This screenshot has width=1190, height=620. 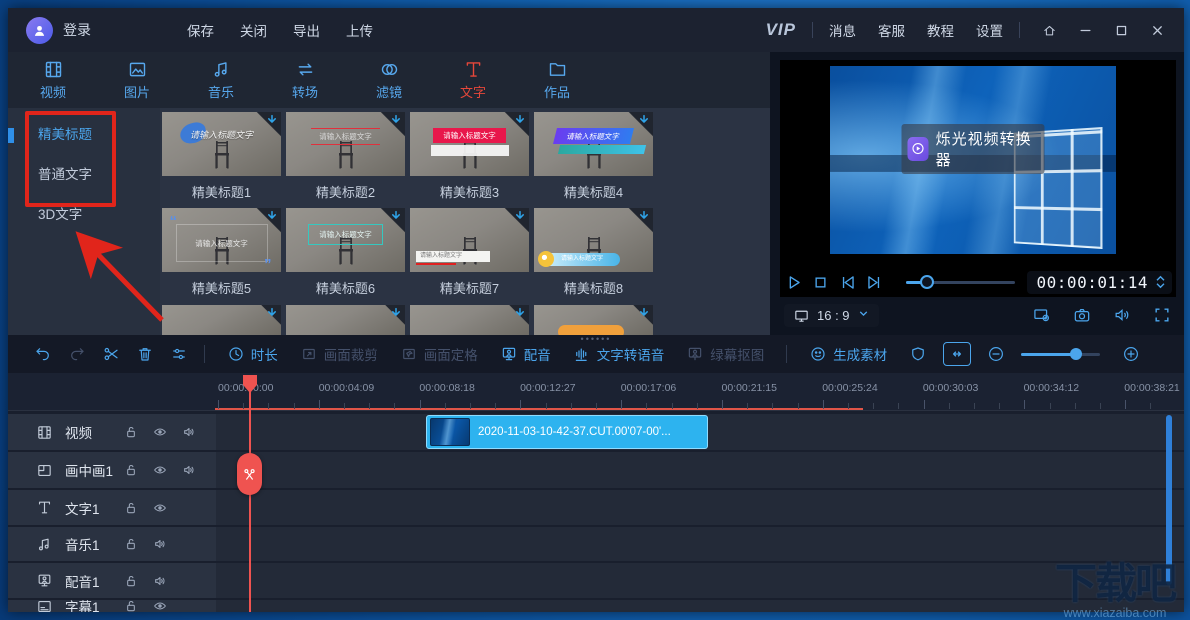 What do you see at coordinates (1169, 500) in the screenshot?
I see `timeline-scrollbar` at bounding box center [1169, 500].